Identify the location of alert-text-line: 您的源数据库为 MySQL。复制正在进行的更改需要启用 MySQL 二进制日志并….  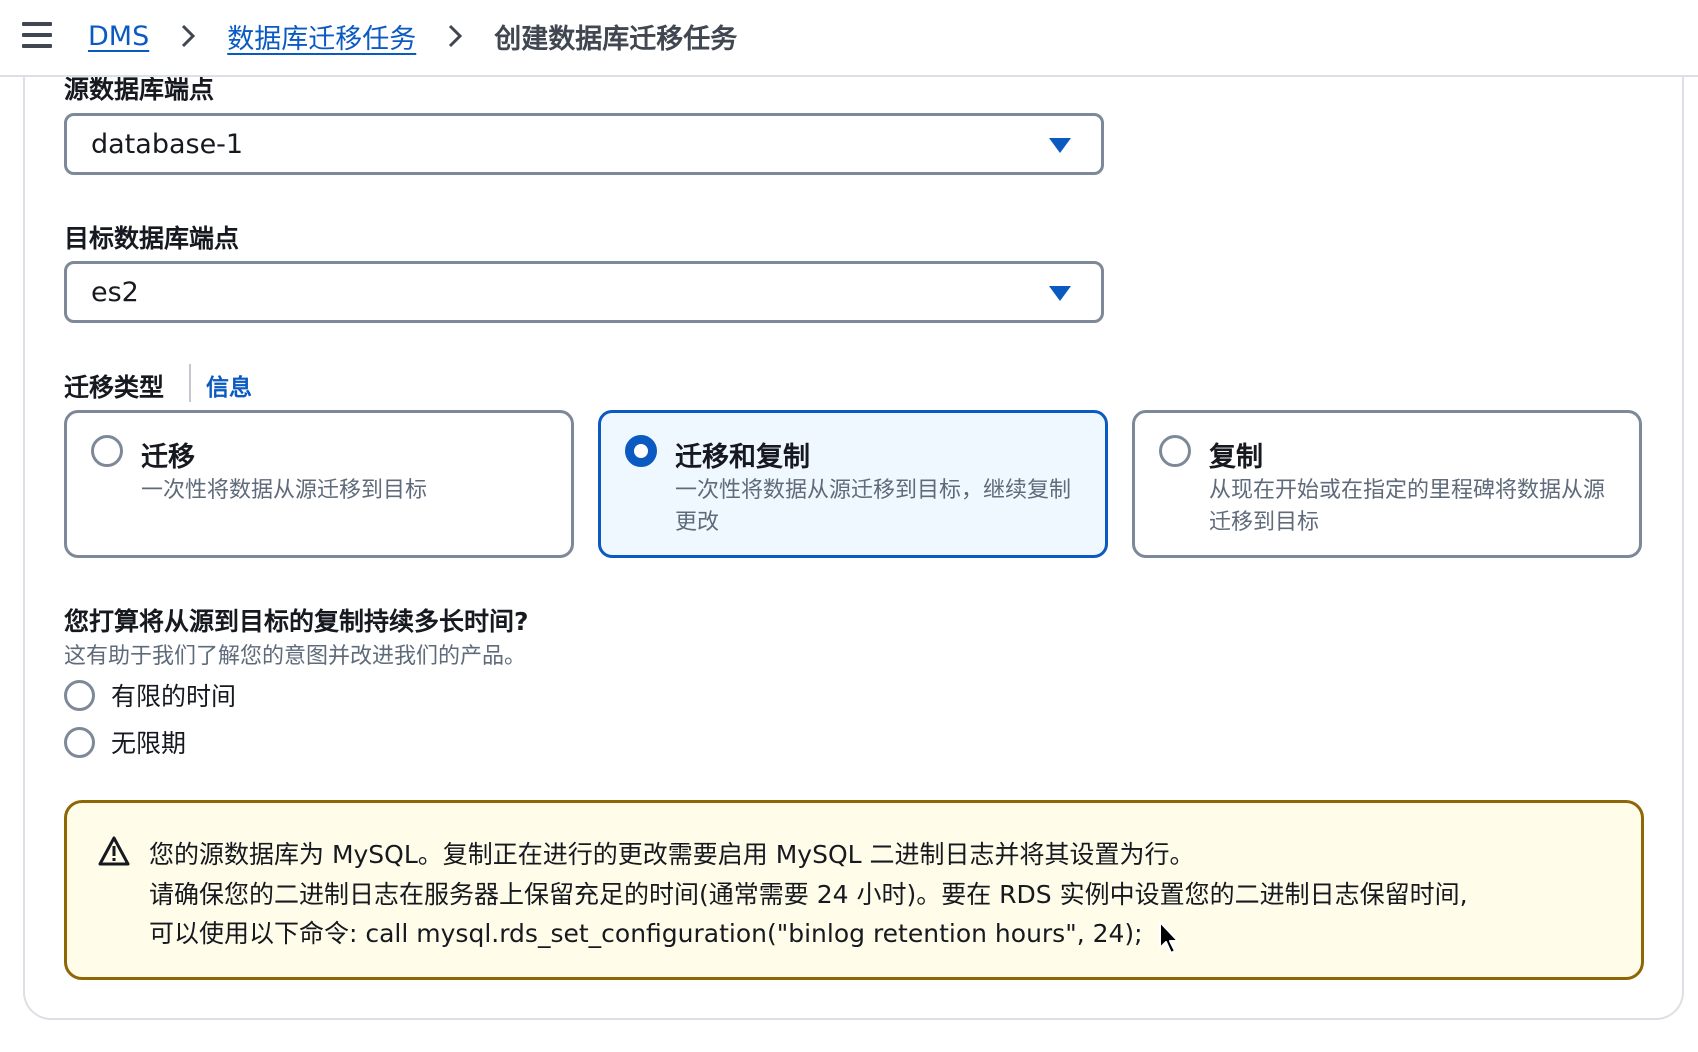
(672, 854).